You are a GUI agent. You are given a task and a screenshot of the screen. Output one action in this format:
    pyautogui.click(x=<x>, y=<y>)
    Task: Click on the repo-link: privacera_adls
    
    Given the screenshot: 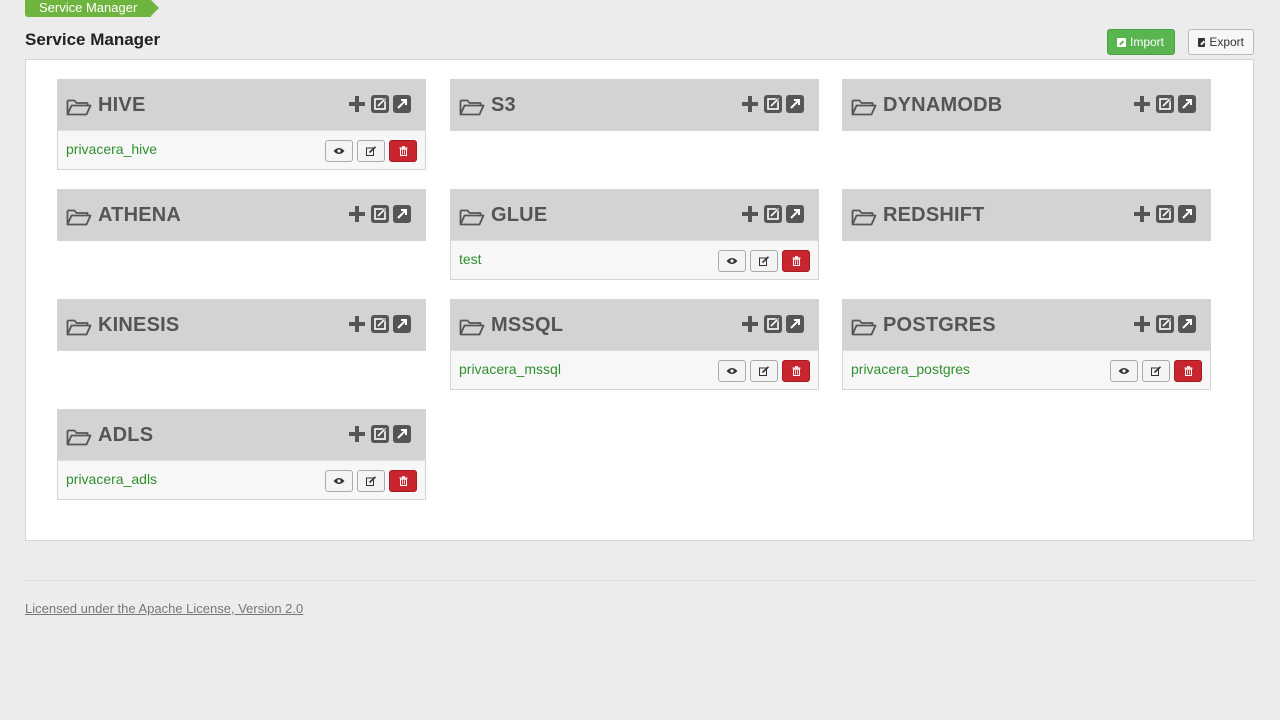 What is the action you would take?
    pyautogui.click(x=111, y=479)
    